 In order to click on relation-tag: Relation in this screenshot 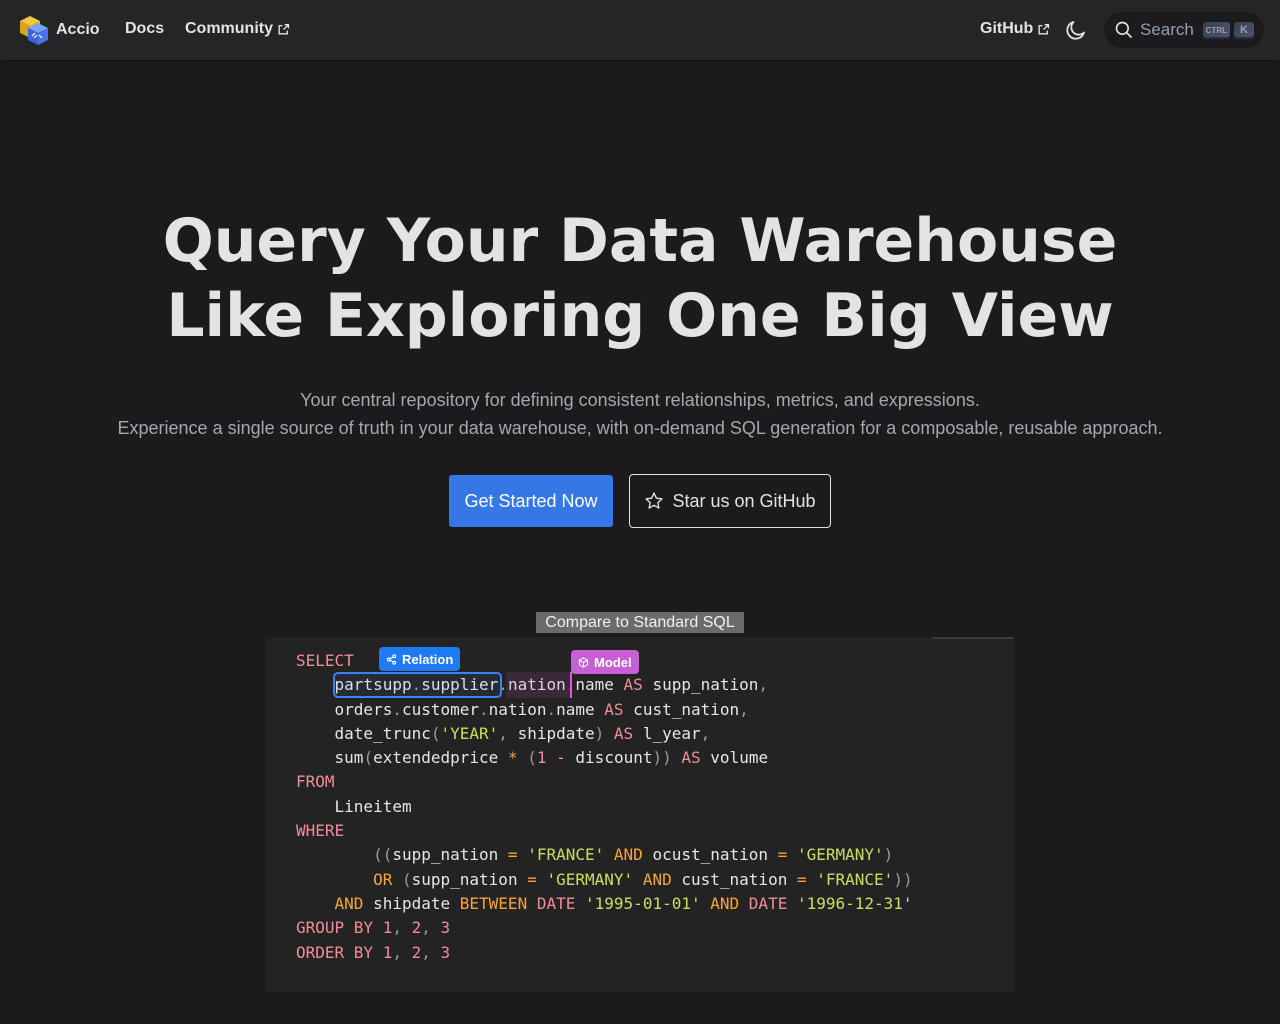, I will do `click(420, 659)`.